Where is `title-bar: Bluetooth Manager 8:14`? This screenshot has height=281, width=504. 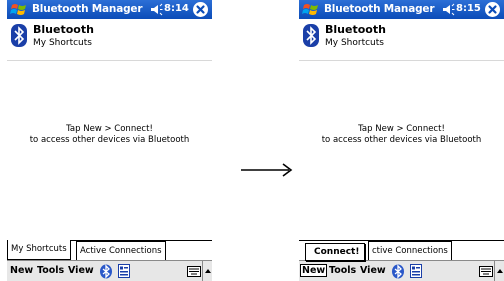
title-bar: Bluetooth Manager 8:14 is located at coordinates (109, 9).